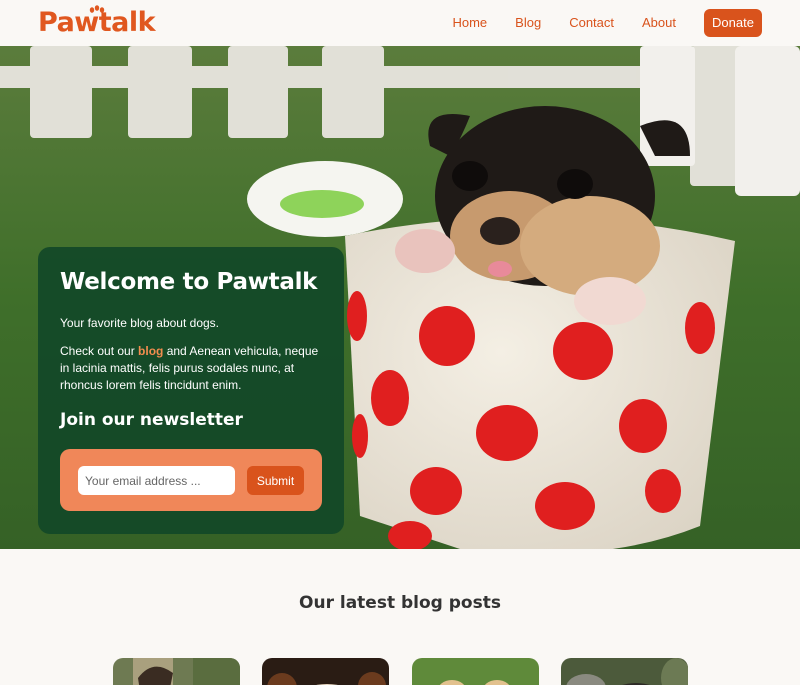  What do you see at coordinates (469, 23) in the screenshot?
I see `nav-home: Home` at bounding box center [469, 23].